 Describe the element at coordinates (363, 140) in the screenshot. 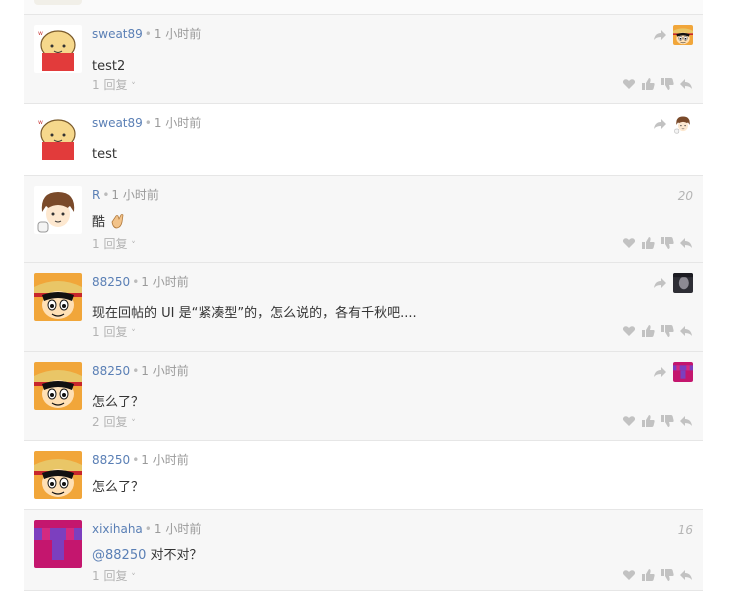

I see `comment-item: sweat89 • 1 小时前 test` at that location.